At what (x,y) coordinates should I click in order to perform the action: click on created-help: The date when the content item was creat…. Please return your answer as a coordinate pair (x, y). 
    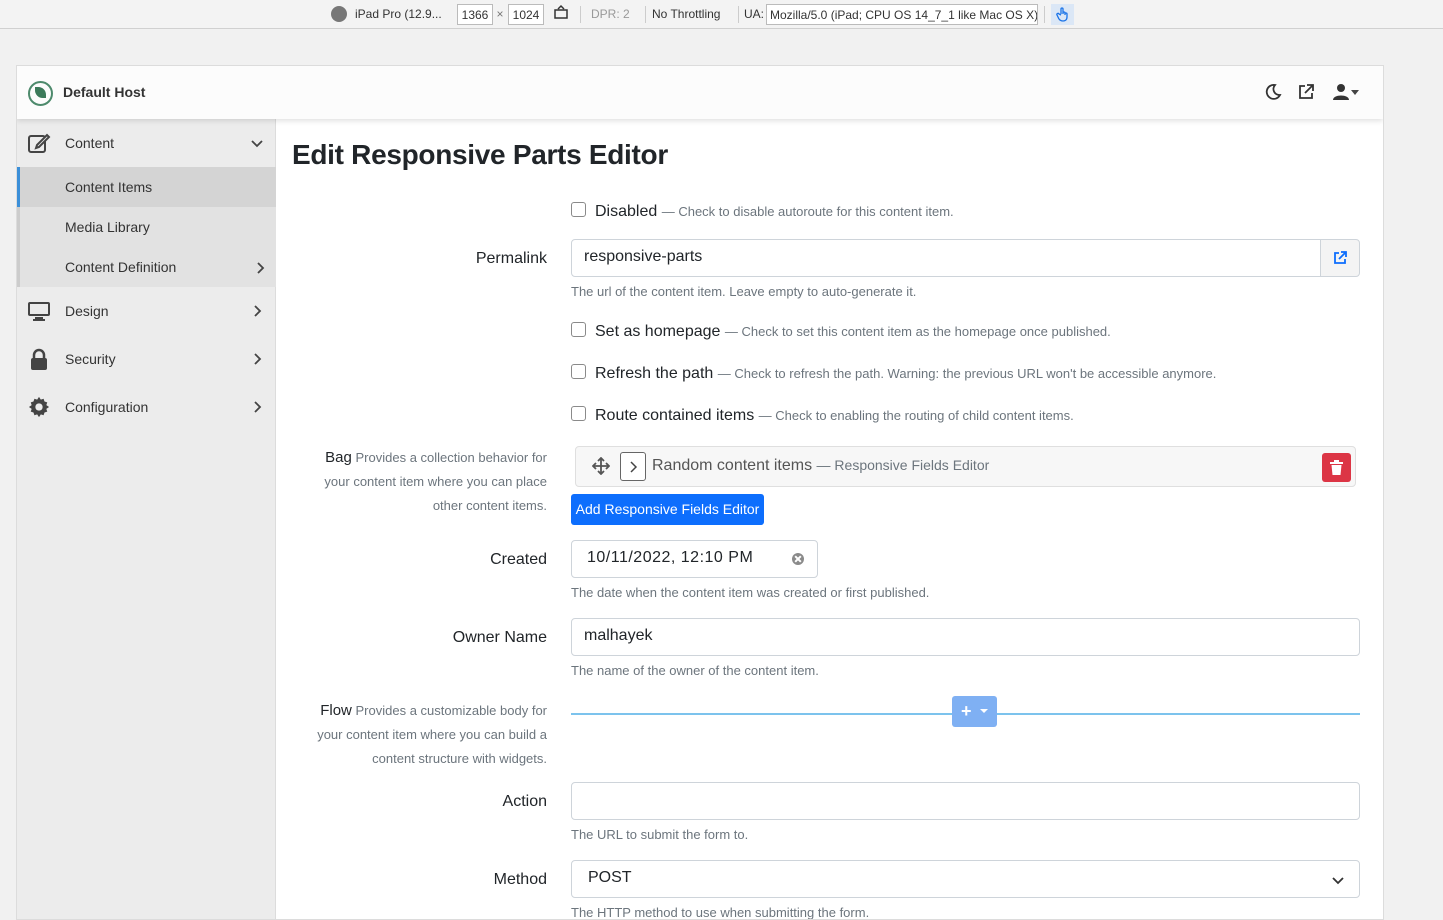
    Looking at the image, I should click on (750, 592).